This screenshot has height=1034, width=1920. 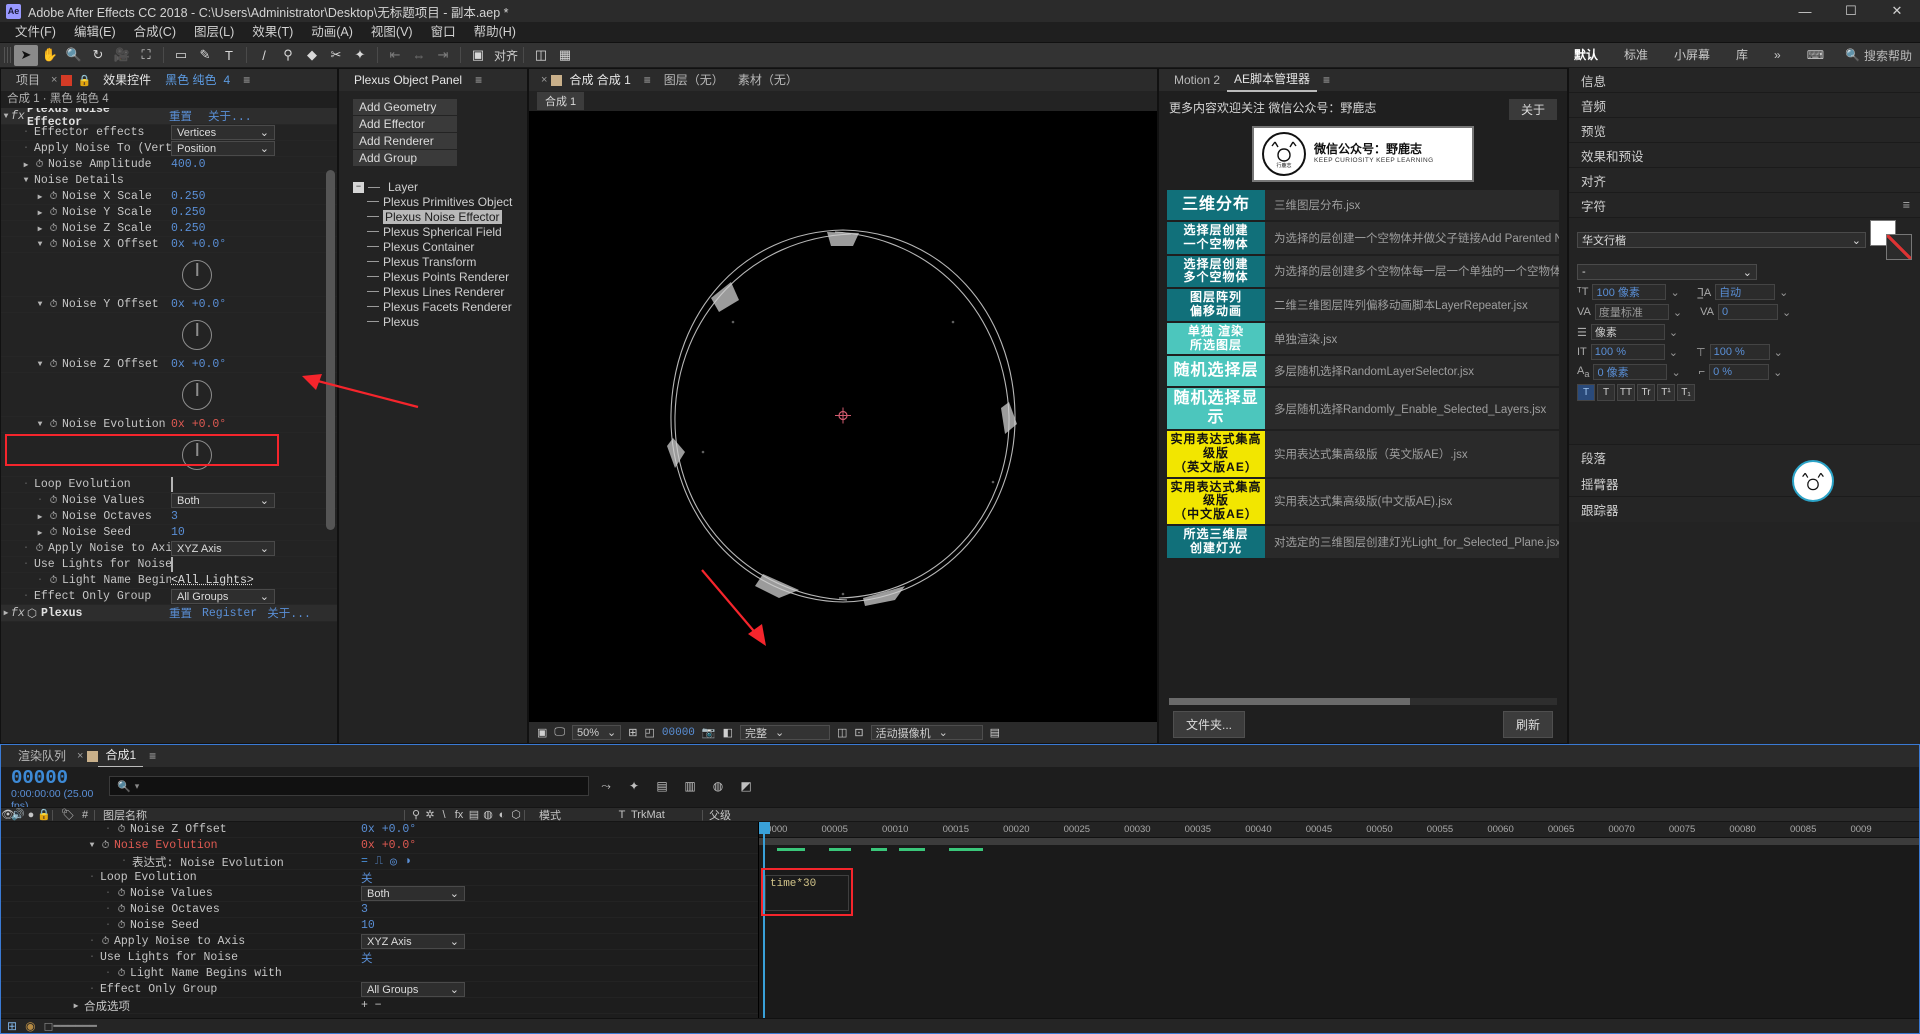 I want to click on param-row-7: ▼ ⏱ Noise X Offset 0x +0.0°, so click(x=169, y=245).